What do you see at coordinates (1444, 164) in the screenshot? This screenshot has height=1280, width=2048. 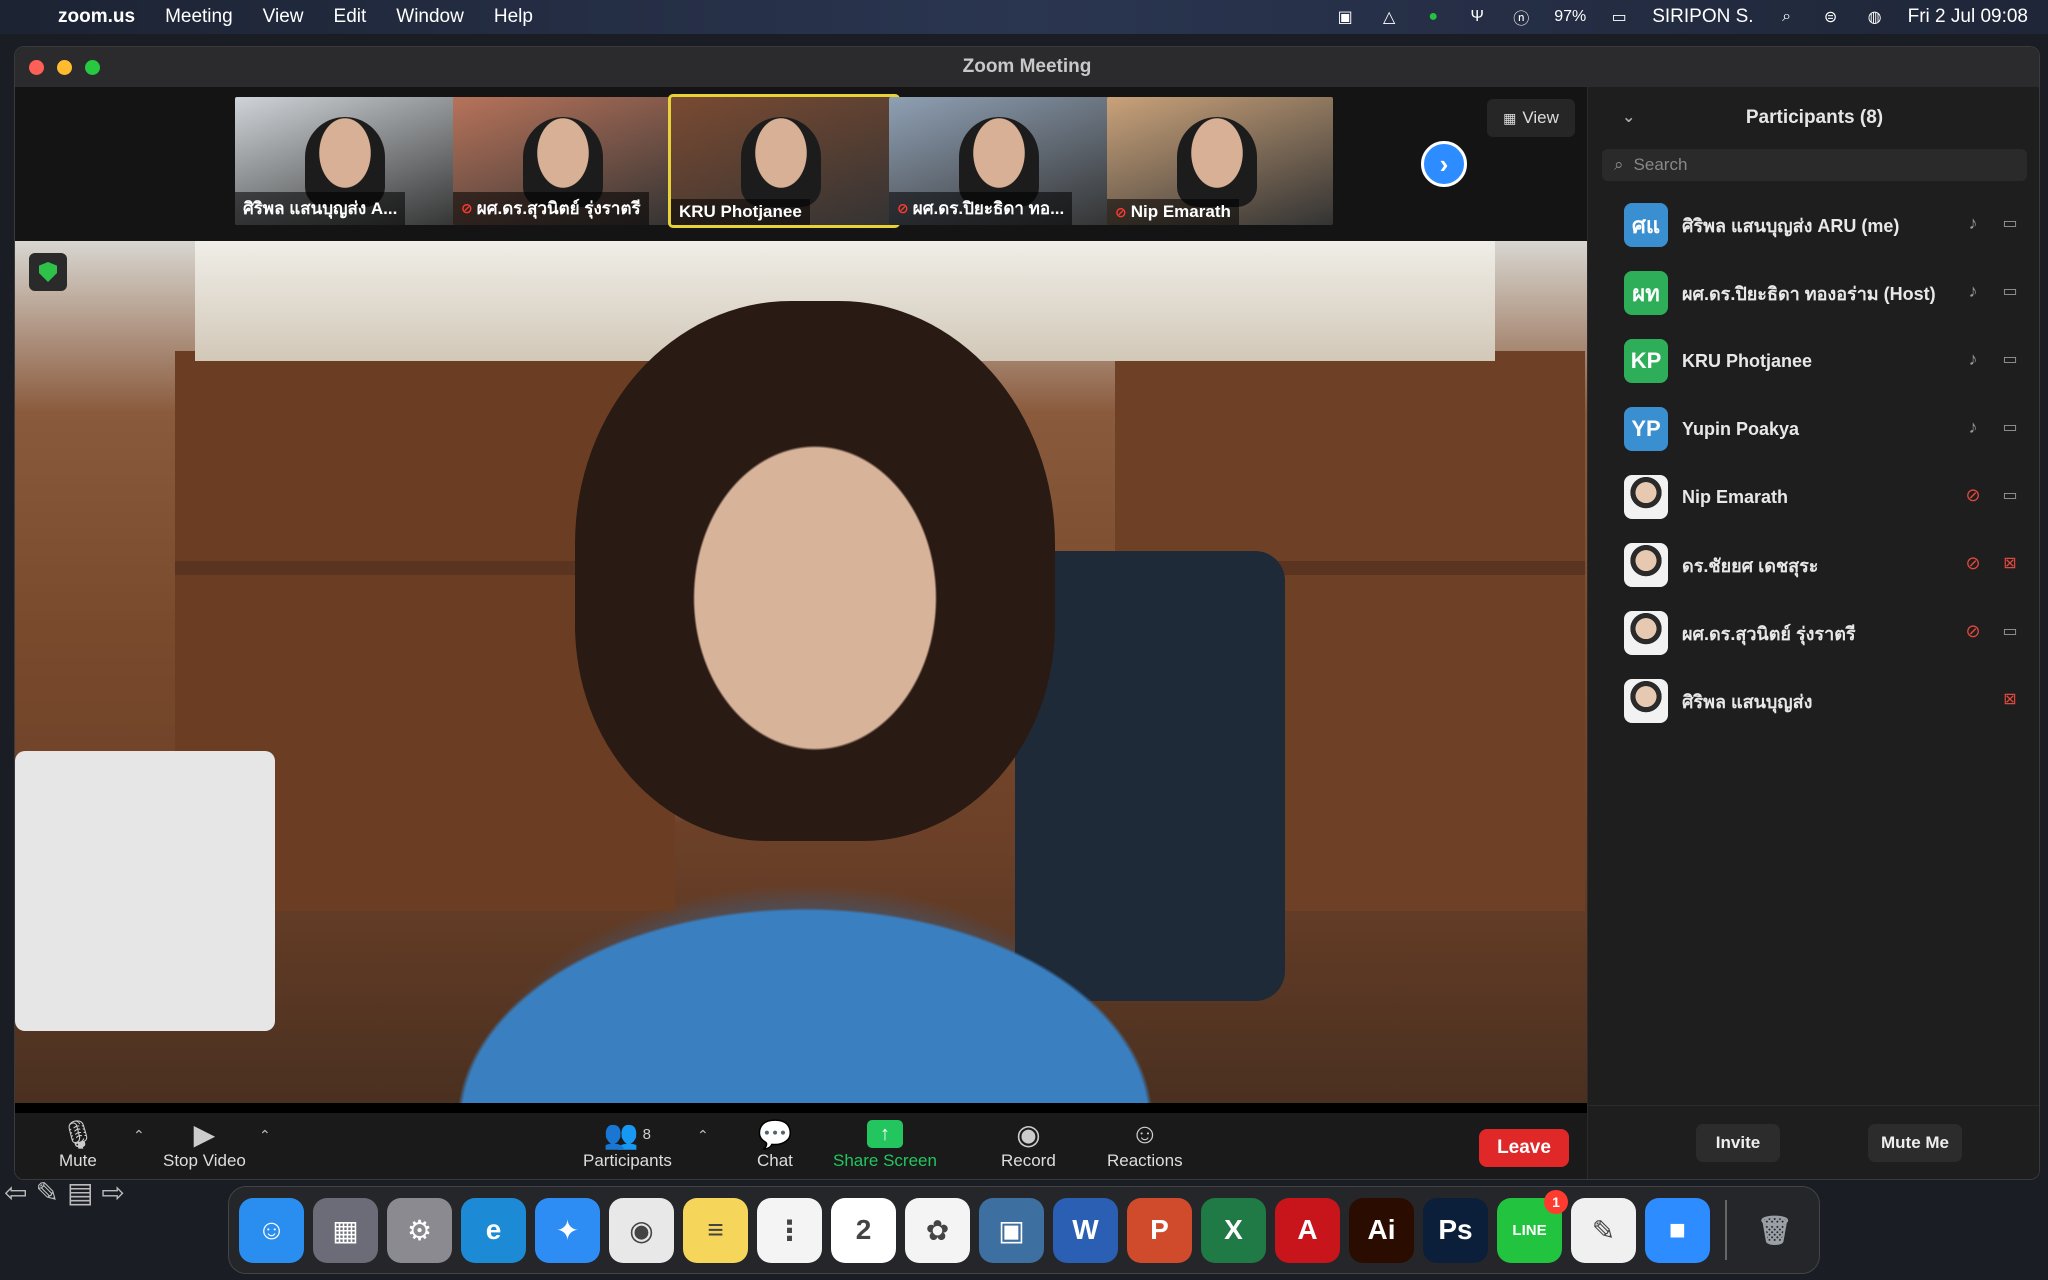 I see `next-page-button: ›` at bounding box center [1444, 164].